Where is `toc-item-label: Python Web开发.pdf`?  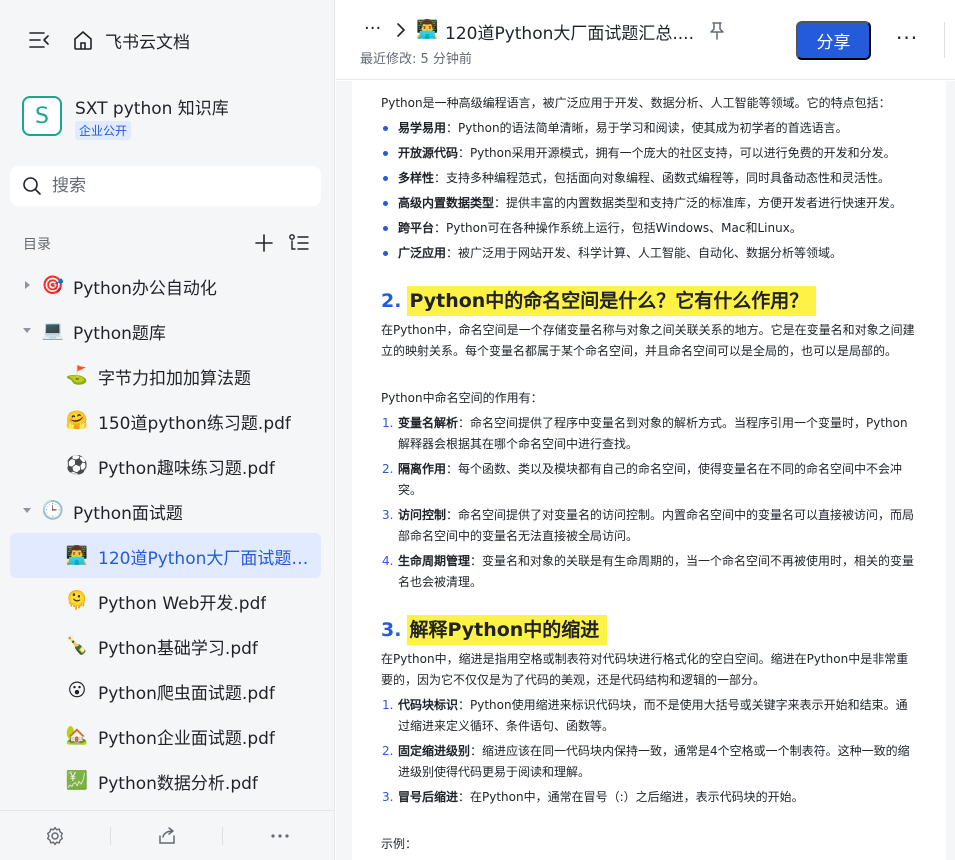 toc-item-label: Python Web开发.pdf is located at coordinates (182, 604).